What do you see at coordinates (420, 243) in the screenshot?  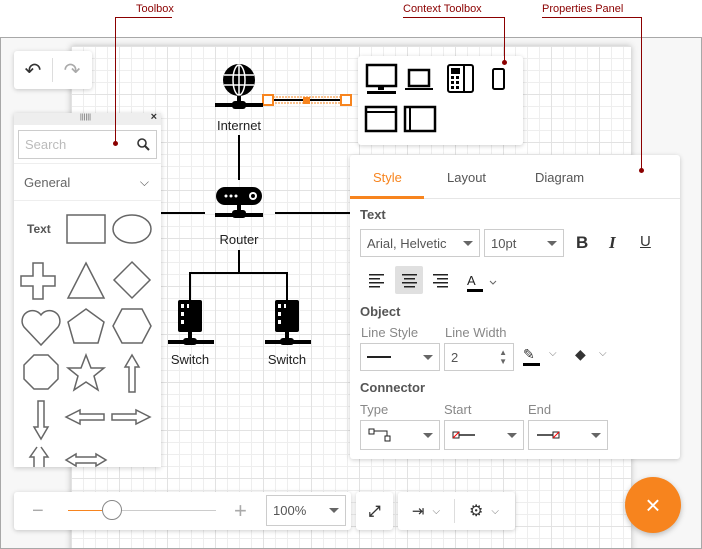 I see `font-family-select: Arial, Helvetic` at bounding box center [420, 243].